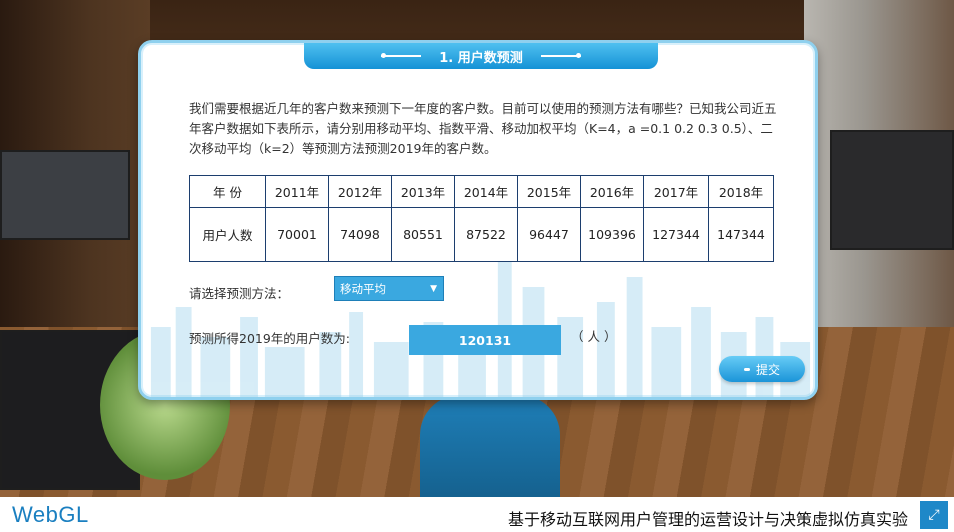 This screenshot has height=532, width=954. Describe the element at coordinates (549, 234) in the screenshot. I see `table-cell-users: 96447` at that location.